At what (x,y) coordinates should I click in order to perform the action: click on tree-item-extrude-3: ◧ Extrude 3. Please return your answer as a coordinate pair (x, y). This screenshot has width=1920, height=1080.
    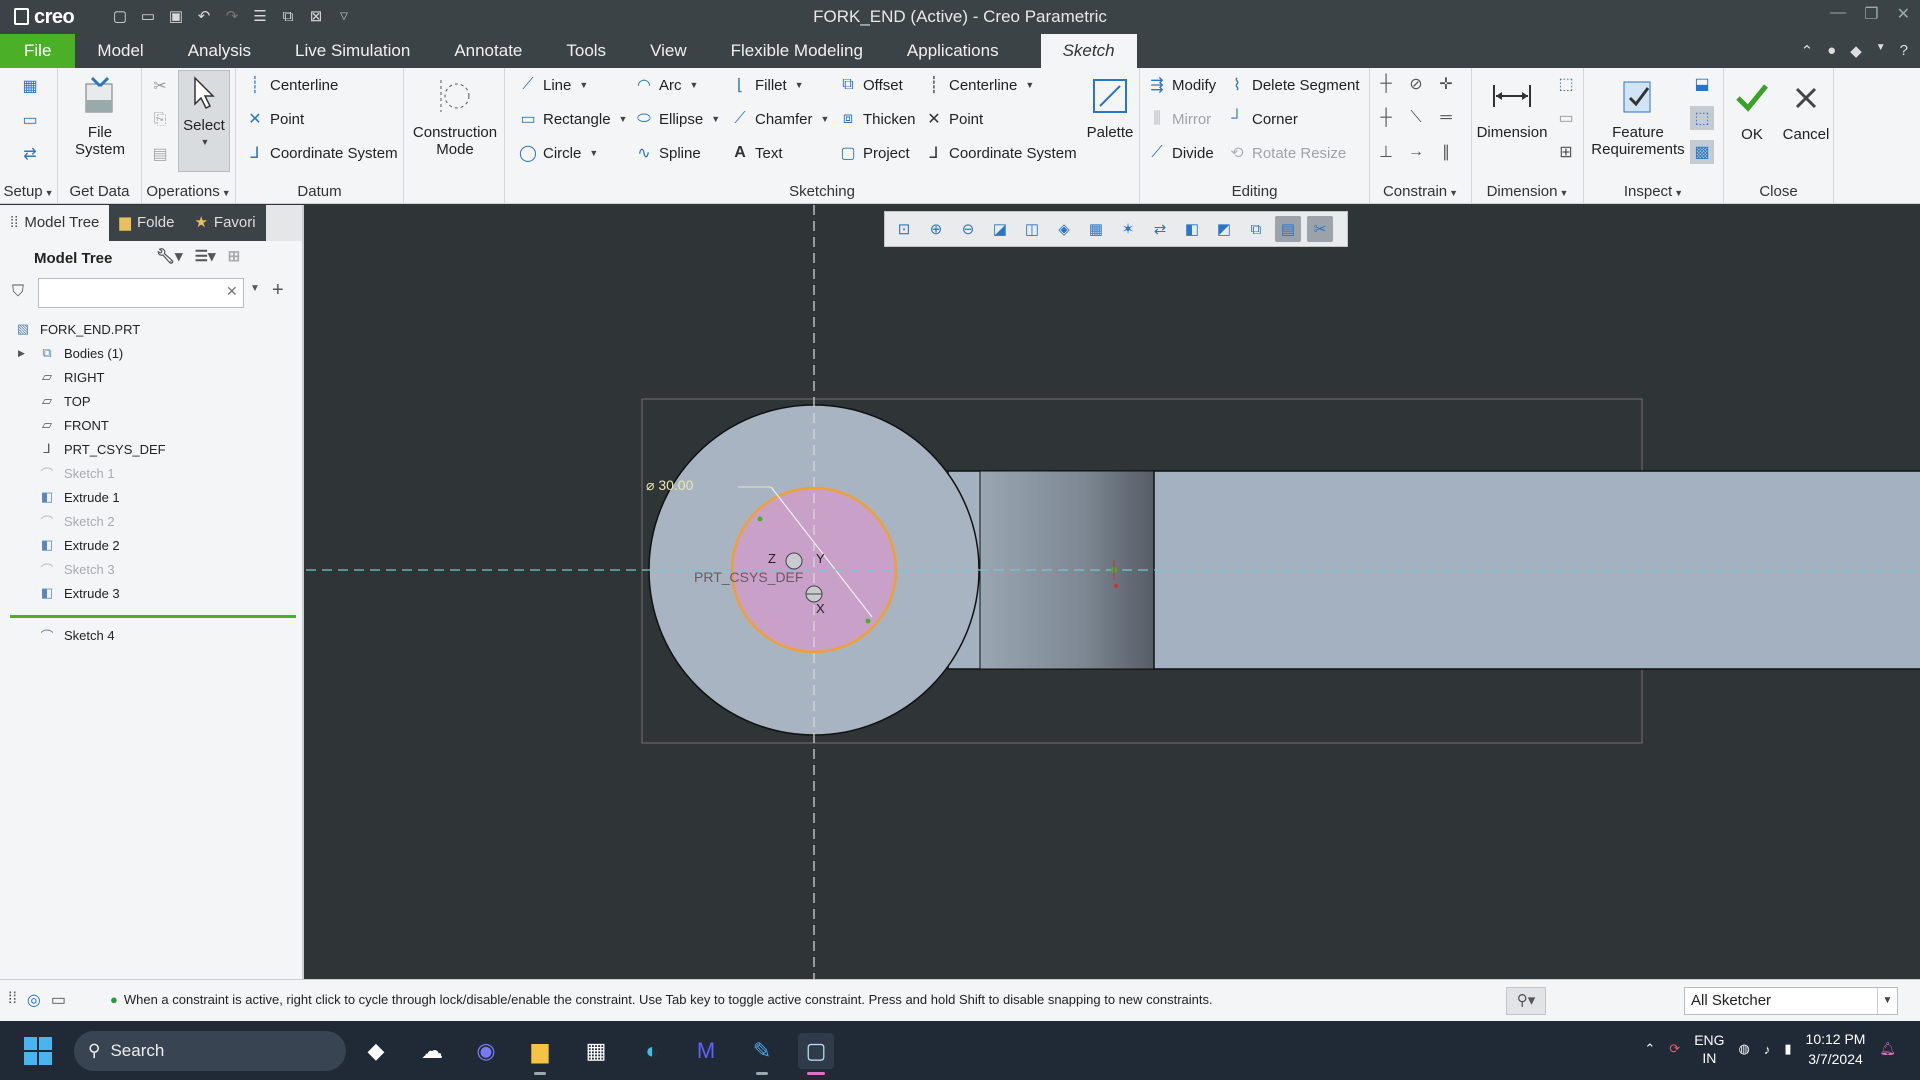
    Looking at the image, I should click on (150, 593).